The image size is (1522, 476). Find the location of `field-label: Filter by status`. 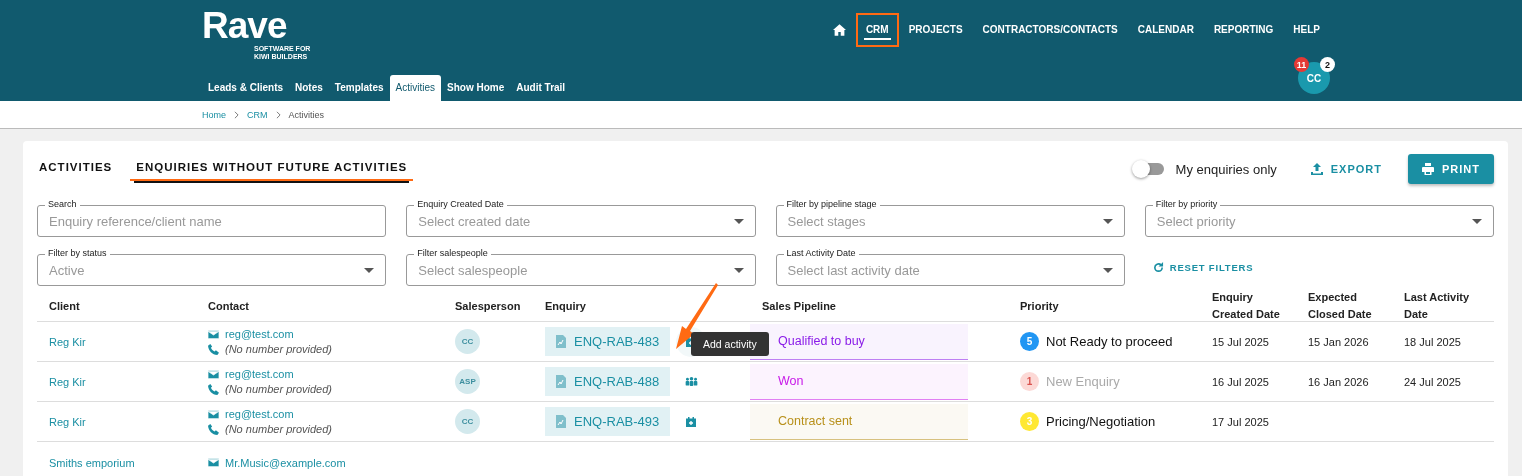

field-label: Filter by status is located at coordinates (77, 253).